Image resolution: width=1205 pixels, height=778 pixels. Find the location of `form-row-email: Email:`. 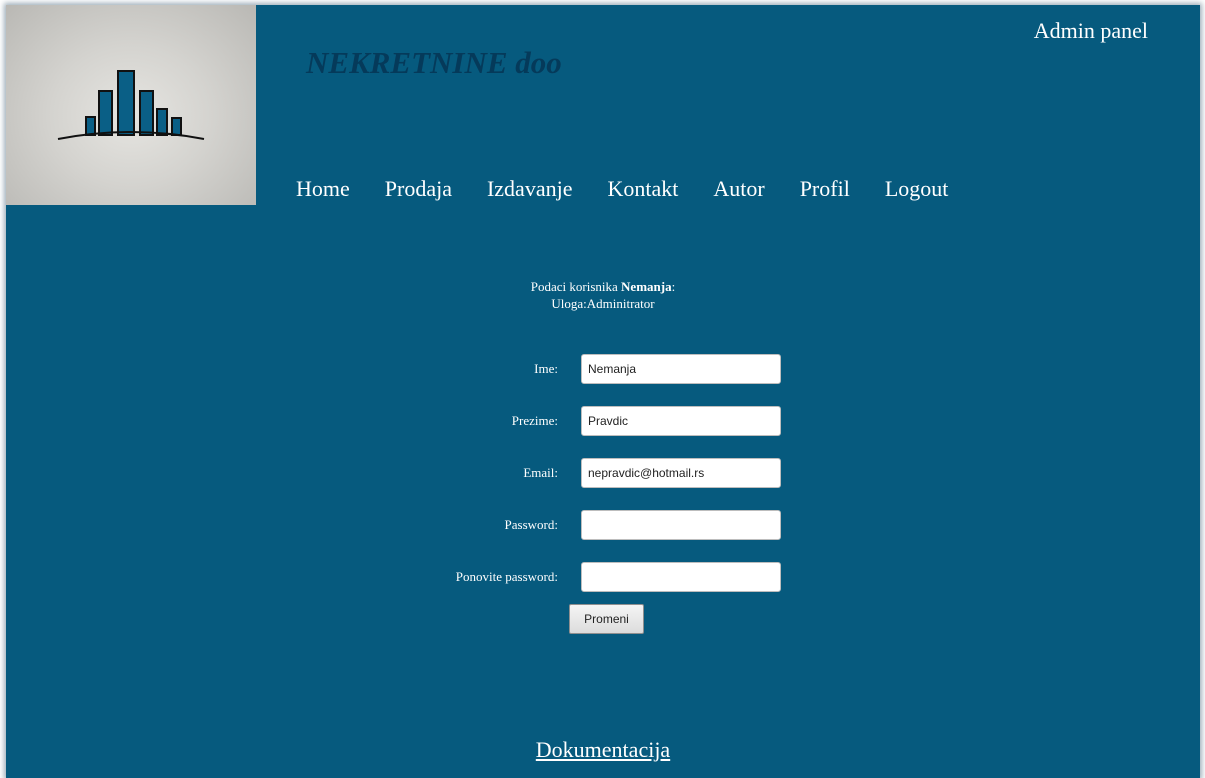

form-row-email: Email: is located at coordinates (603, 473).